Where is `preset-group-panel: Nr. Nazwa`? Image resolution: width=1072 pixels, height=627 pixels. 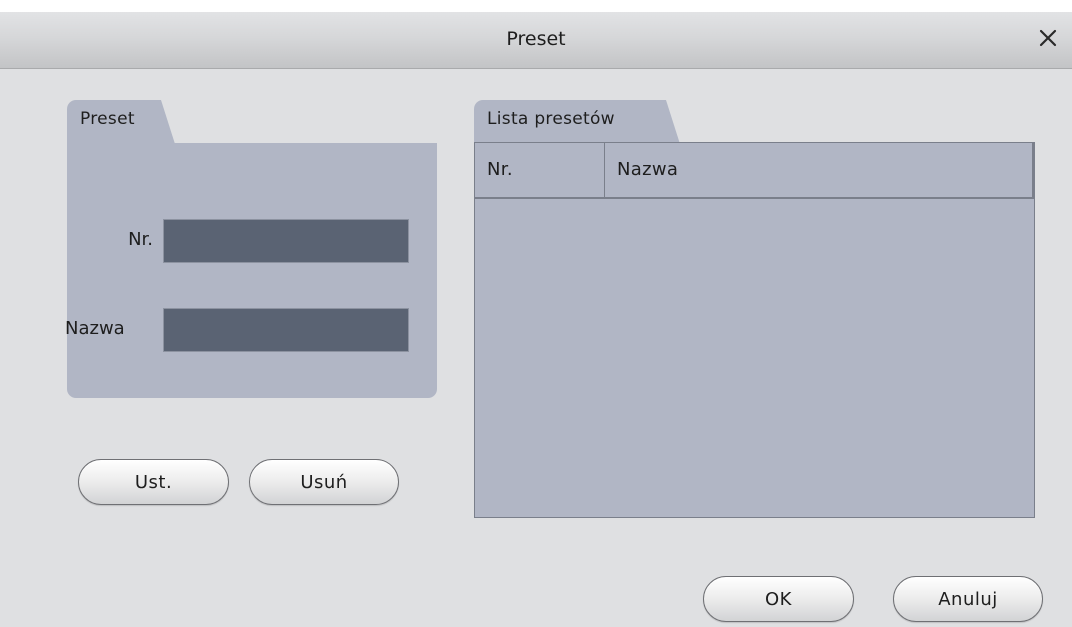
preset-group-panel: Nr. Nazwa is located at coordinates (251, 270).